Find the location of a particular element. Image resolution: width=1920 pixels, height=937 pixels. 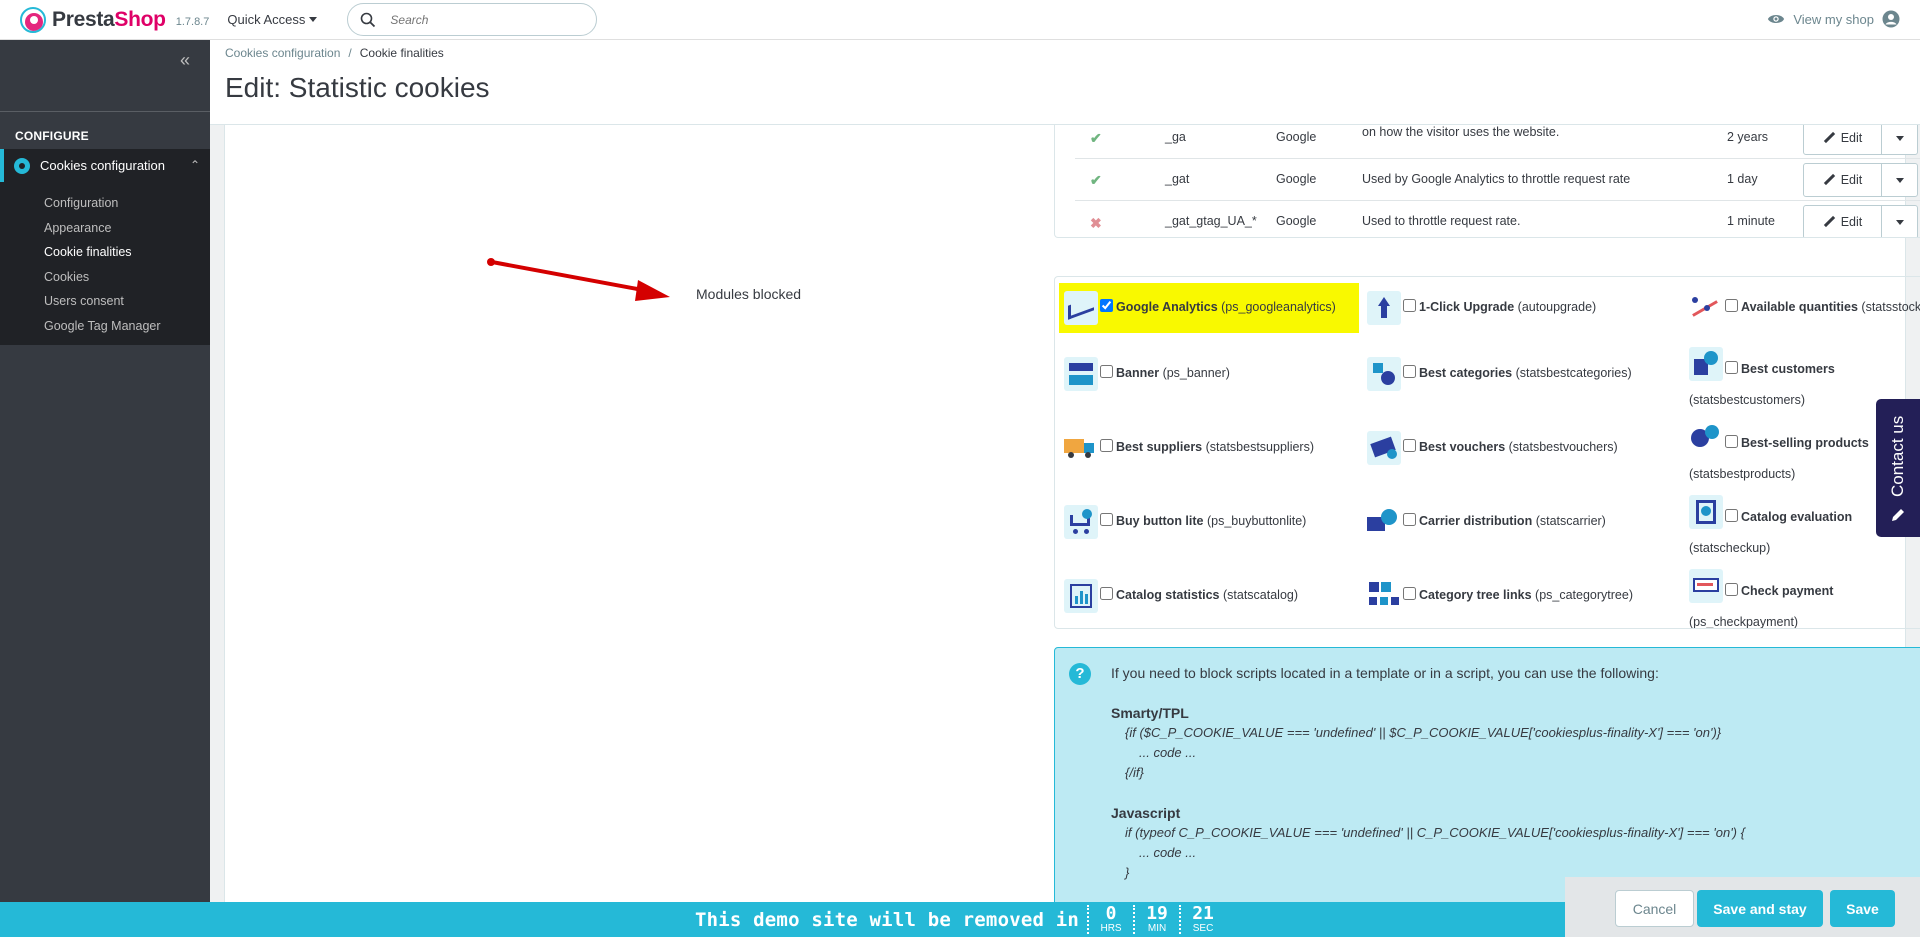

sidebar-subitem-users-consent: Users consent is located at coordinates (105, 302).